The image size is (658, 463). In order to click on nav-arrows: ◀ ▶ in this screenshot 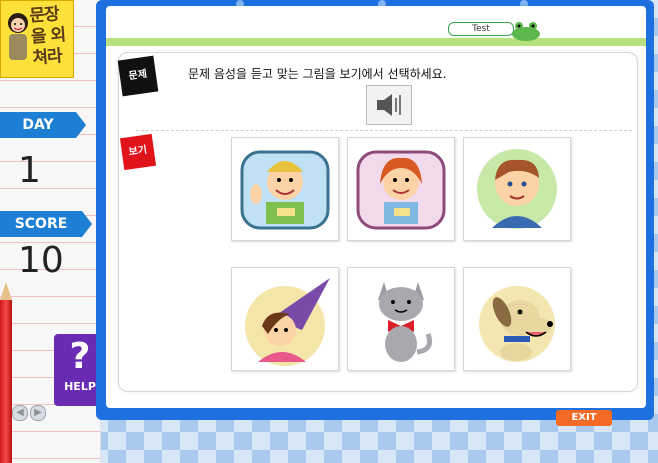, I will do `click(30, 410)`.